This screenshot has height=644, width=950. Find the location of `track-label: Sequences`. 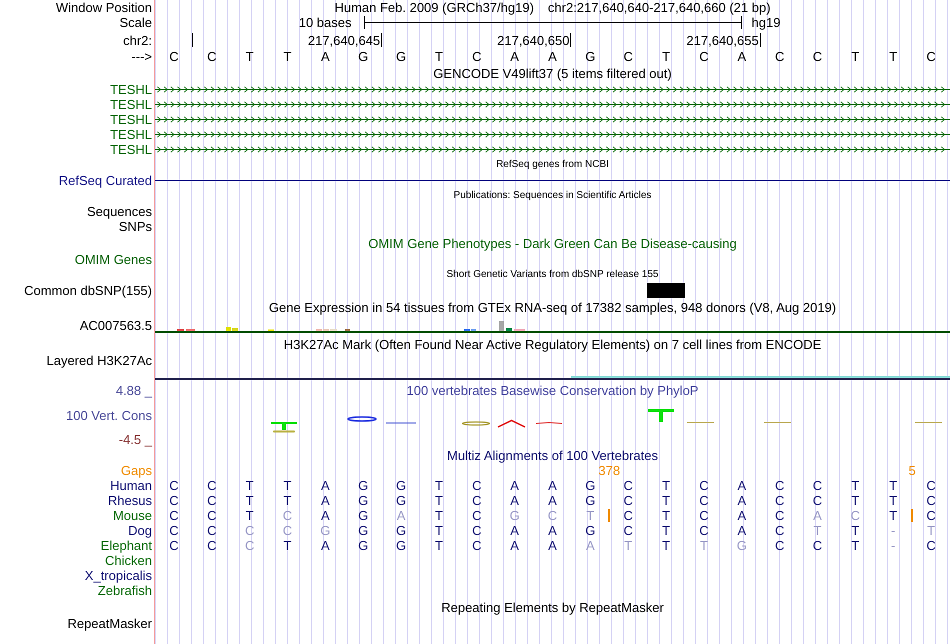

track-label: Sequences is located at coordinates (119, 211).